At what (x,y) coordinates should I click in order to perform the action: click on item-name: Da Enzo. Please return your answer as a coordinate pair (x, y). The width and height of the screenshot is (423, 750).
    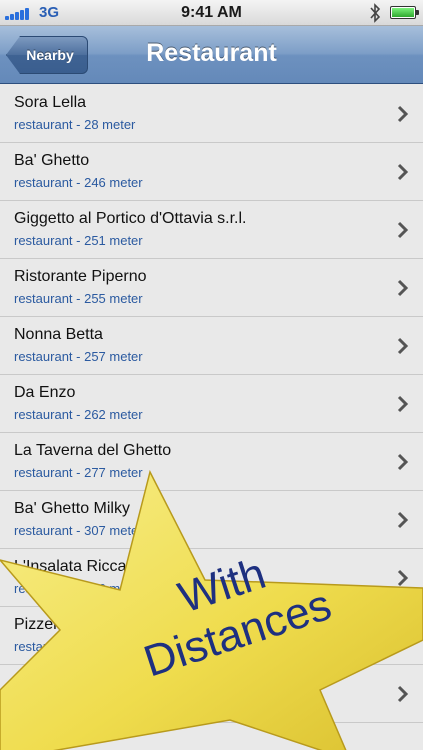
    Looking at the image, I should click on (45, 392).